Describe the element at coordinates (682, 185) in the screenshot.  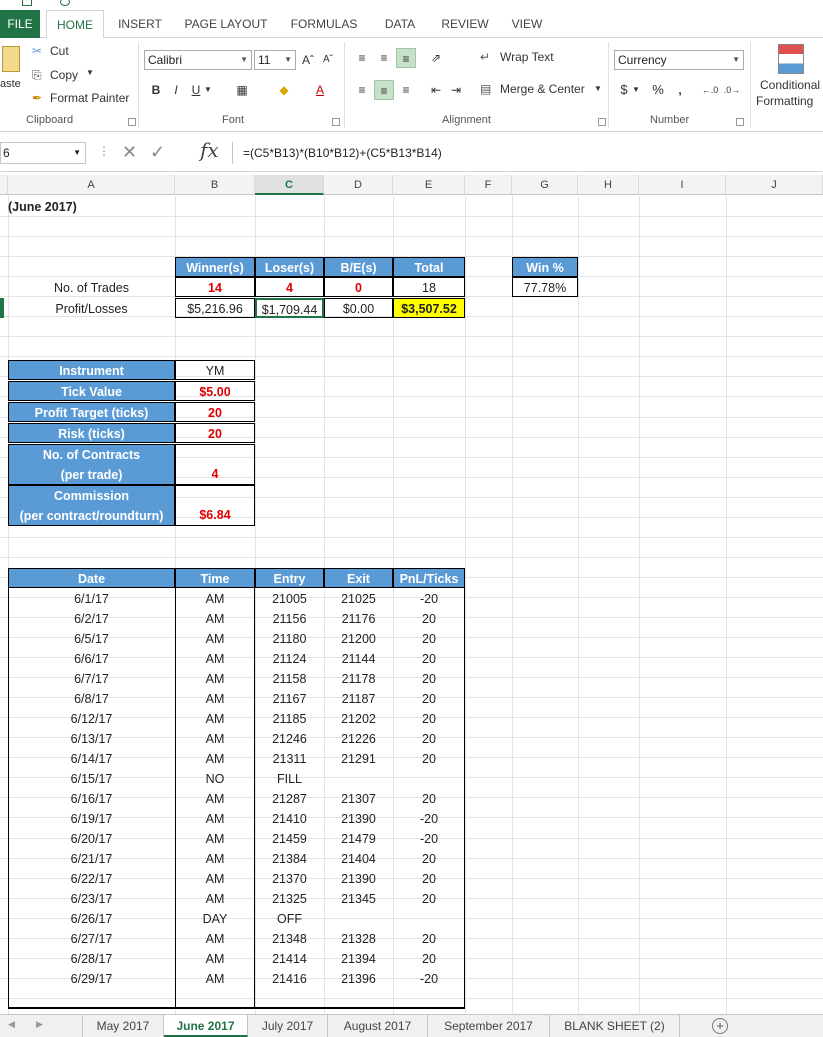
I see `column-header-i: I` at that location.